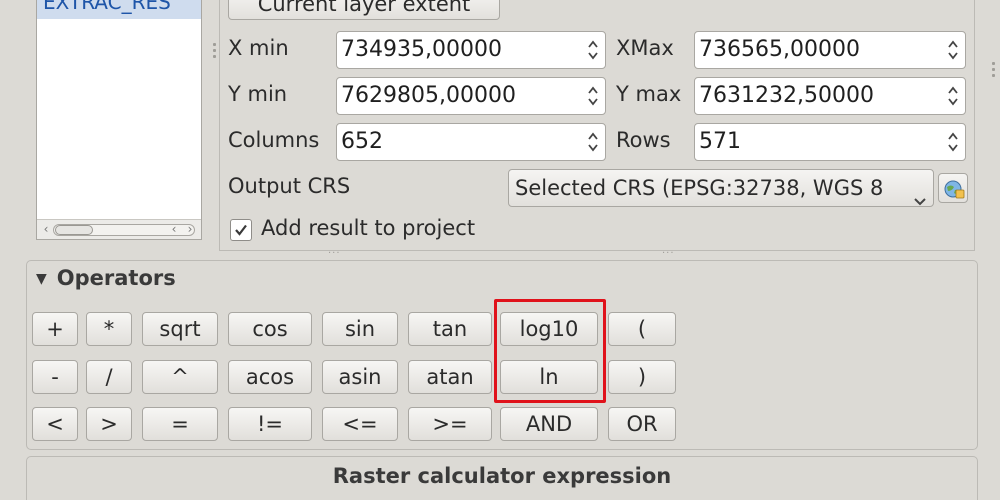  I want to click on operator-button: <, so click(55, 424).